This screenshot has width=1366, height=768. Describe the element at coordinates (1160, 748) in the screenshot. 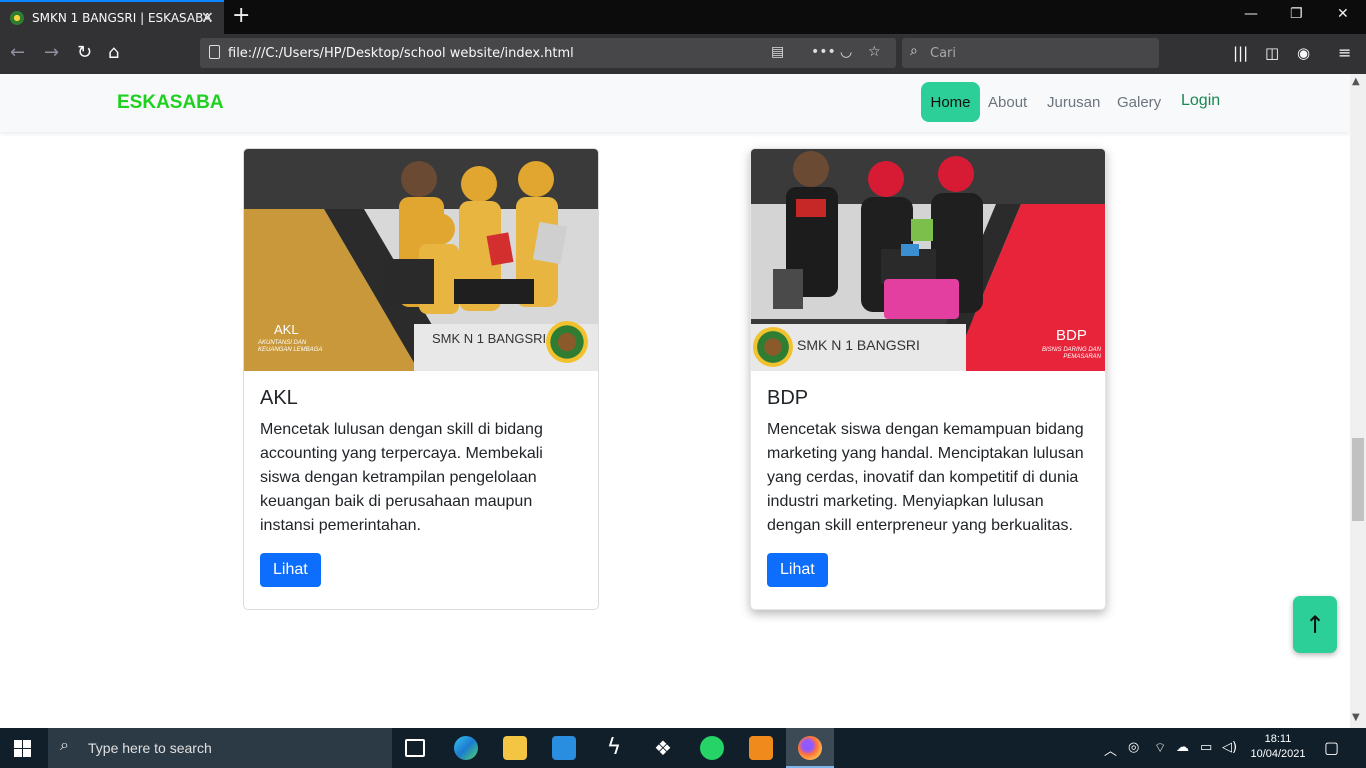

I see `wifi-icon: ⌔` at that location.